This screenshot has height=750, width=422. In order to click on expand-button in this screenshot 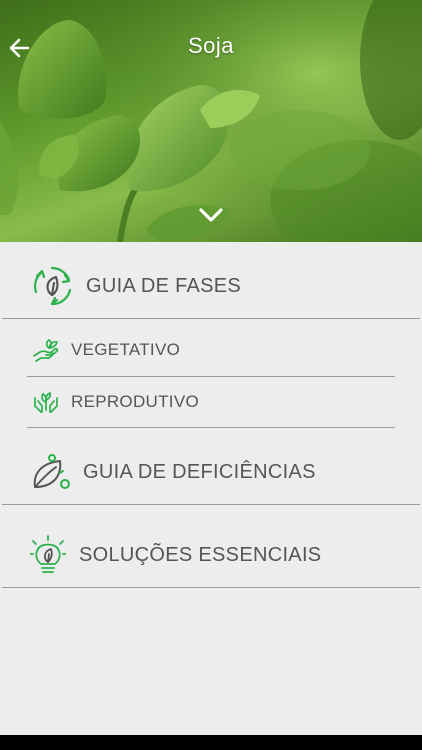, I will do `click(211, 215)`.